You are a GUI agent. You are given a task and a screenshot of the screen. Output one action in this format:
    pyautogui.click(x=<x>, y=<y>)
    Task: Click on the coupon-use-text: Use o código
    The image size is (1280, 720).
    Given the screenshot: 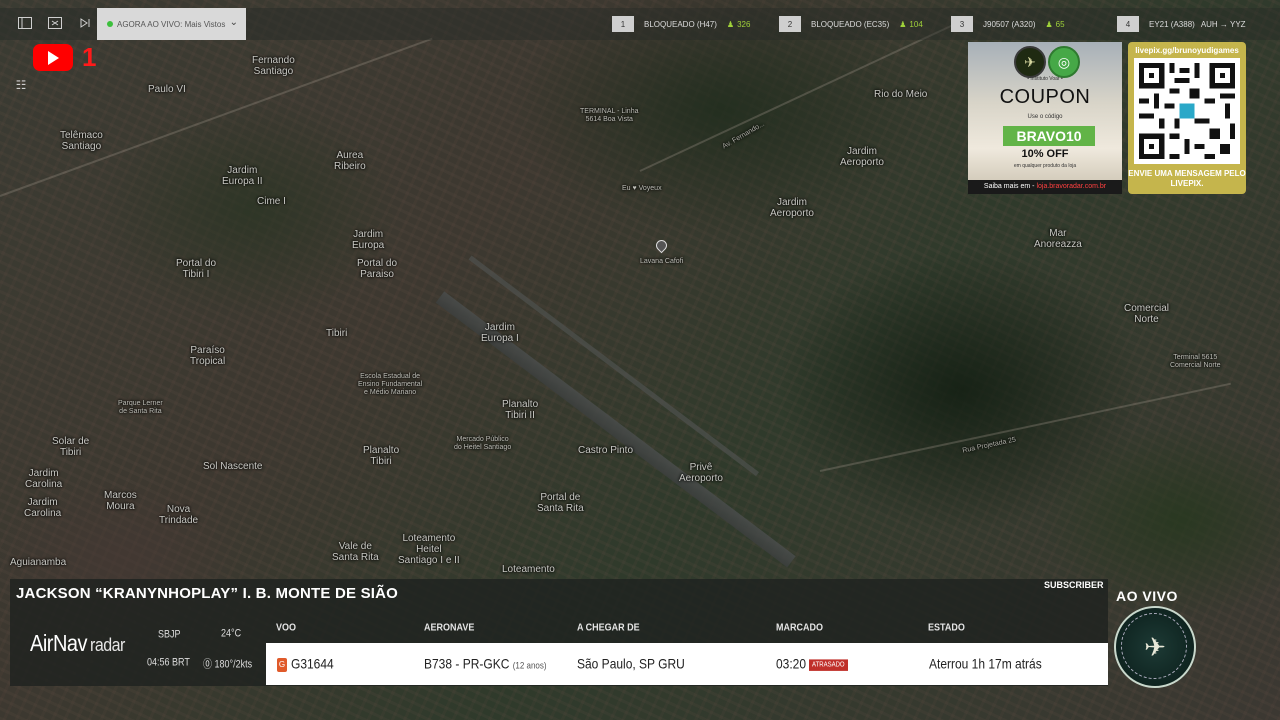 What is the action you would take?
    pyautogui.click(x=1045, y=117)
    